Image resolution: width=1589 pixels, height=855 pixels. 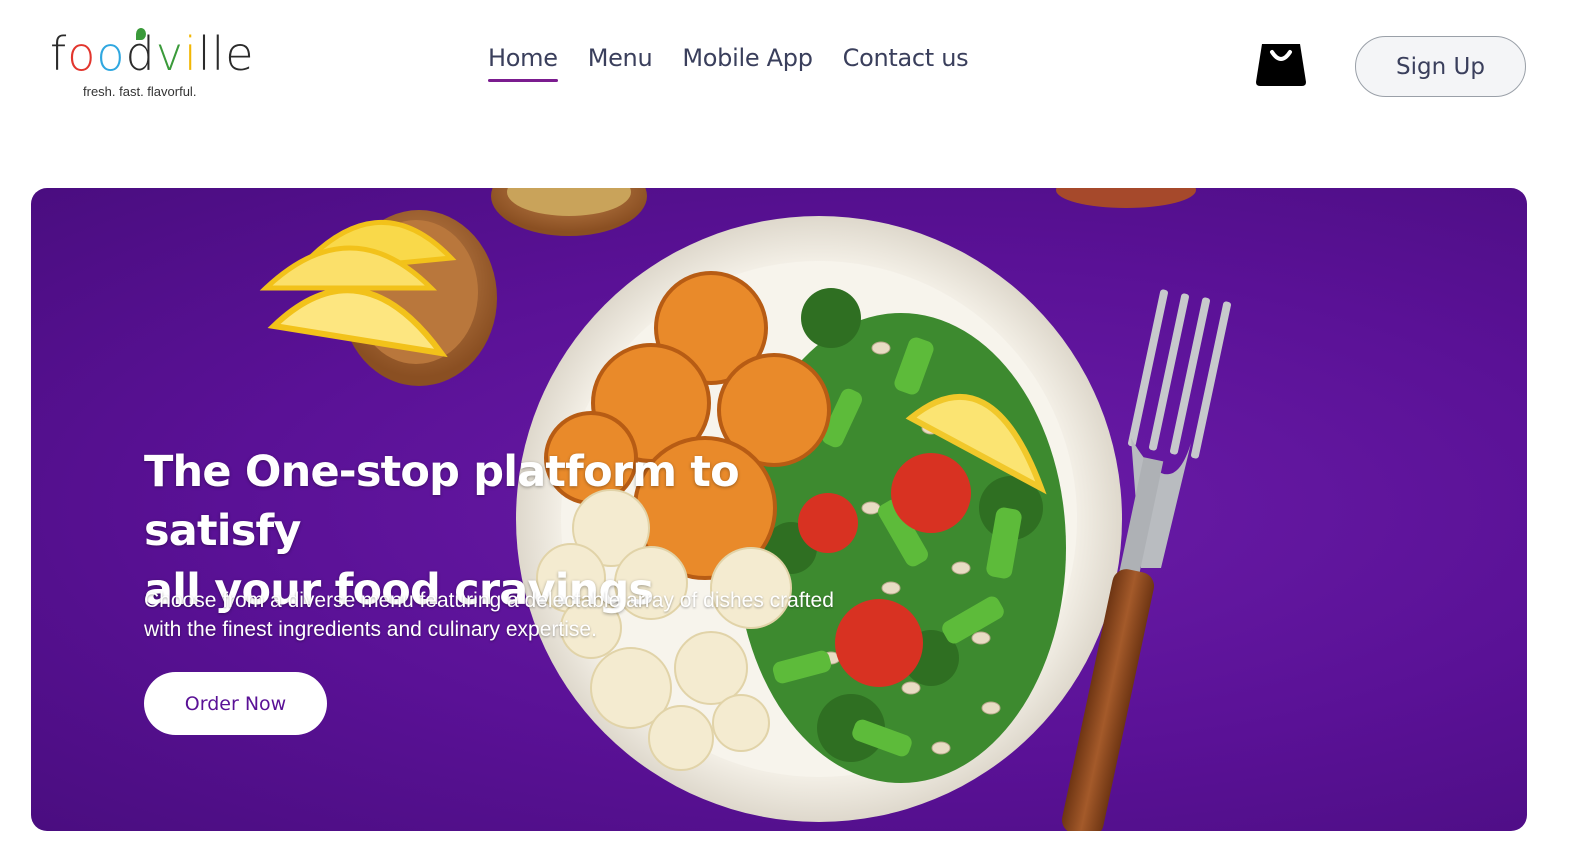 What do you see at coordinates (747, 62) in the screenshot?
I see `nav-item-mobile-app: Mobile App` at bounding box center [747, 62].